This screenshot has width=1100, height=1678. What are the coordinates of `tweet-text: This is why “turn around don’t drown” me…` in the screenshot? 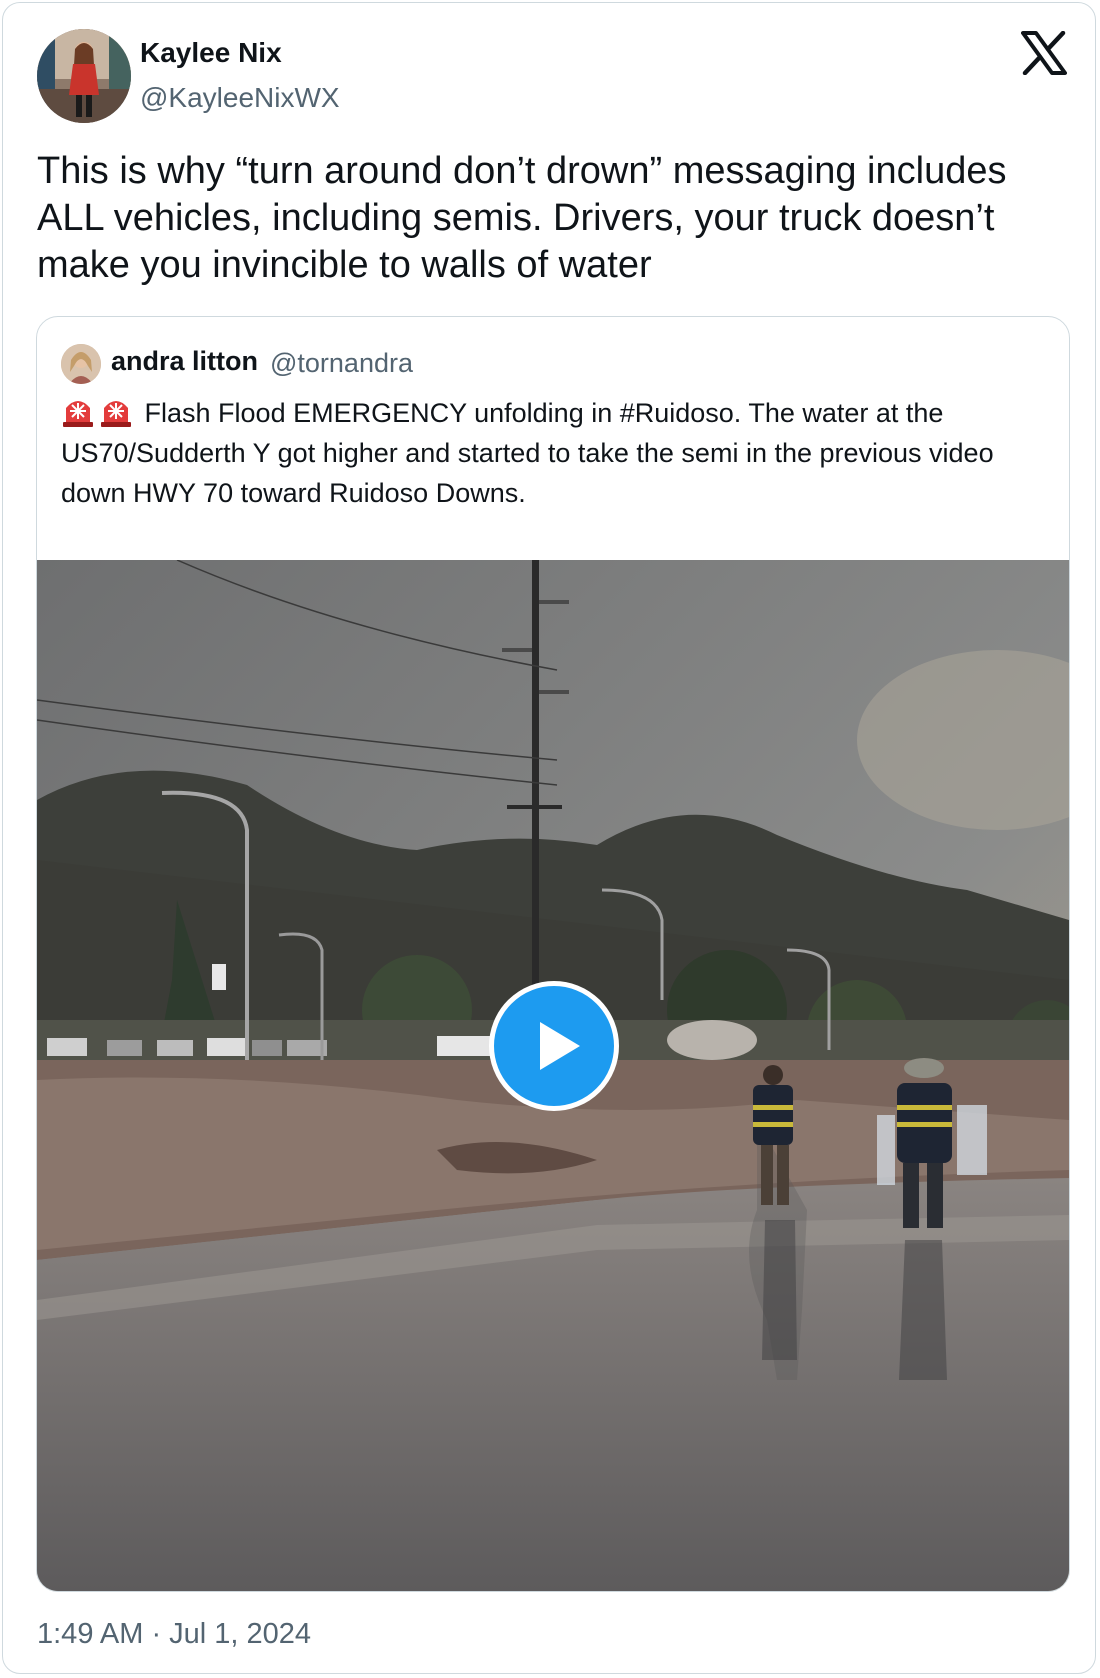 It's located at (522, 218).